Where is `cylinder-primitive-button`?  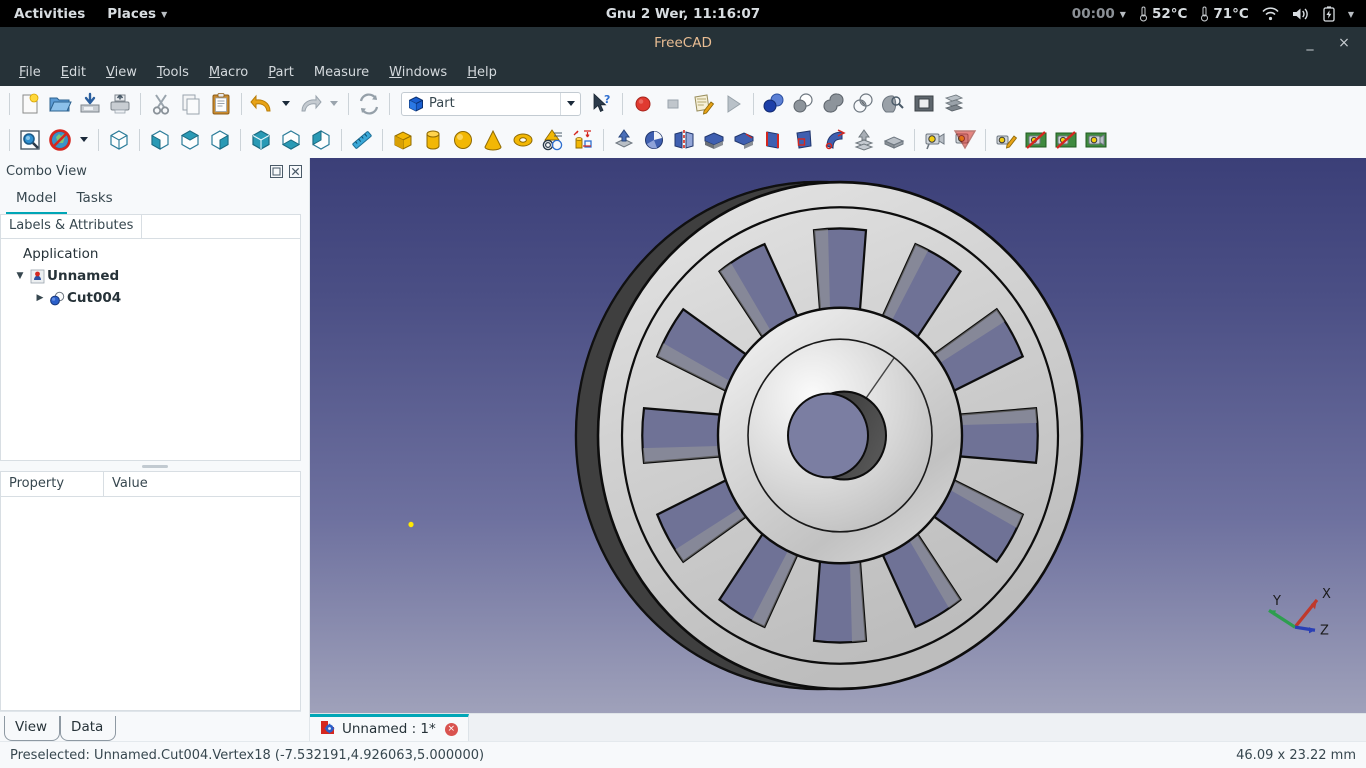 cylinder-primitive-button is located at coordinates (433, 140).